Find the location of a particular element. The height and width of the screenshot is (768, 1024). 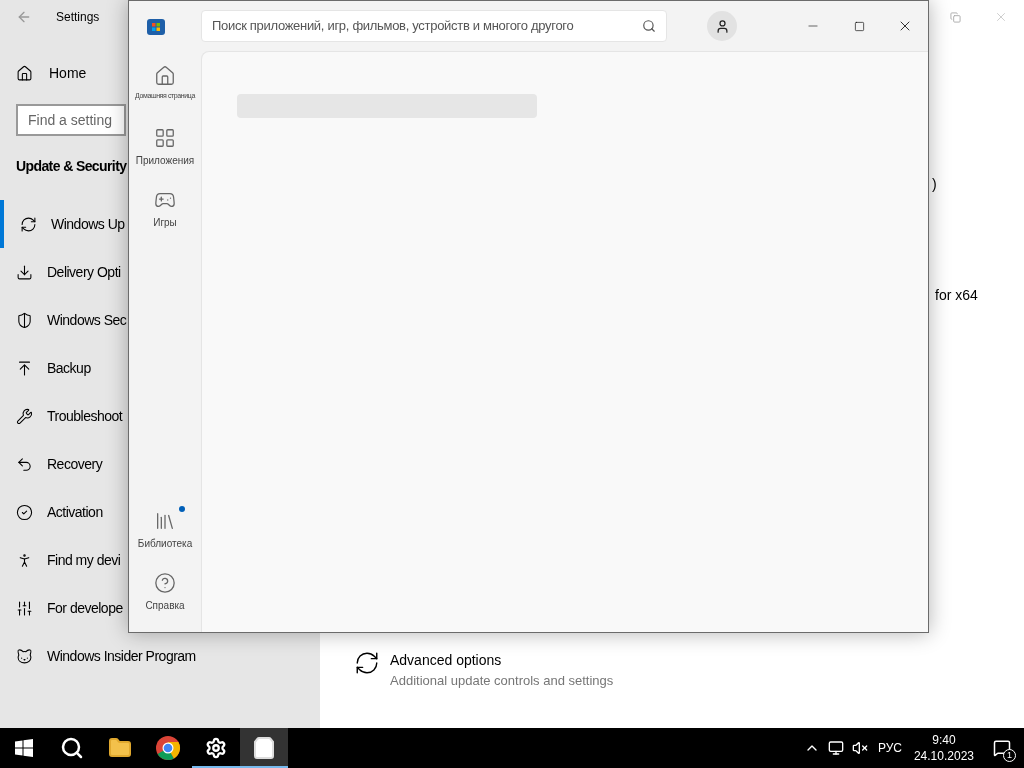

wrench-icon is located at coordinates (24, 416).